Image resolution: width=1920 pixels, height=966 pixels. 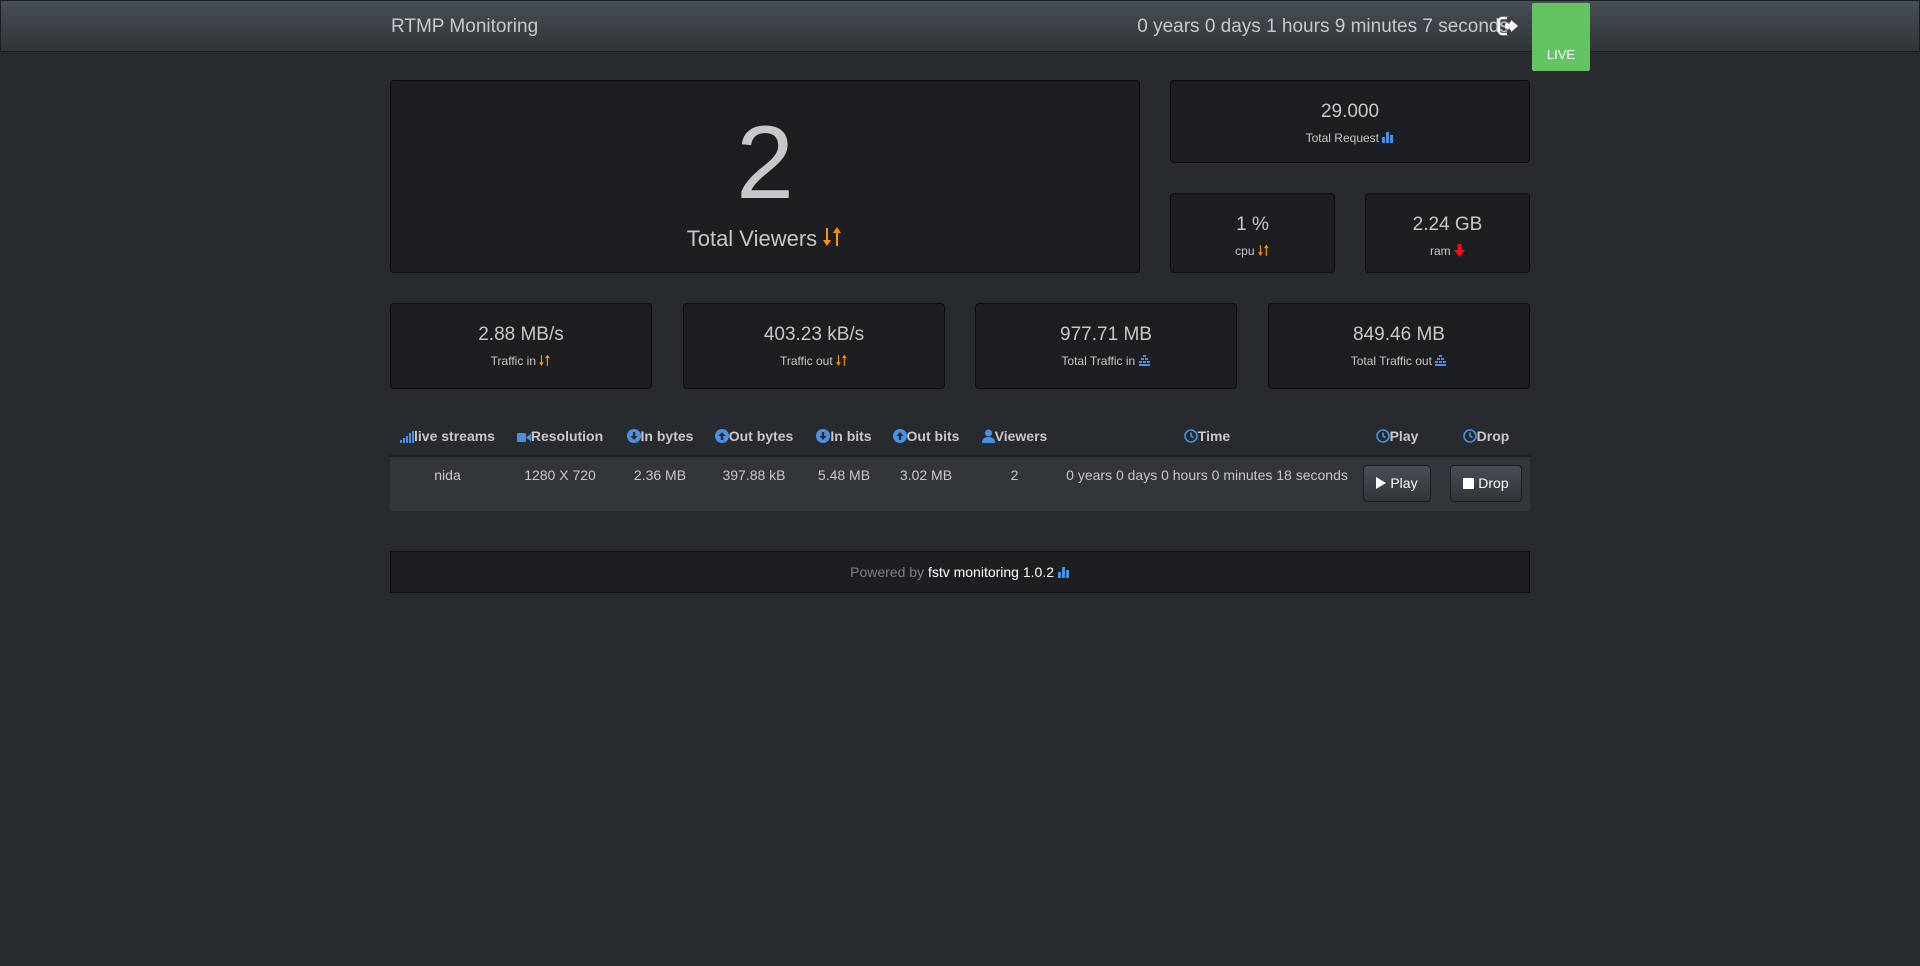 What do you see at coordinates (521, 346) in the screenshot?
I see `traffic-in-panel: 2.88 MB/s Traffic in` at bounding box center [521, 346].